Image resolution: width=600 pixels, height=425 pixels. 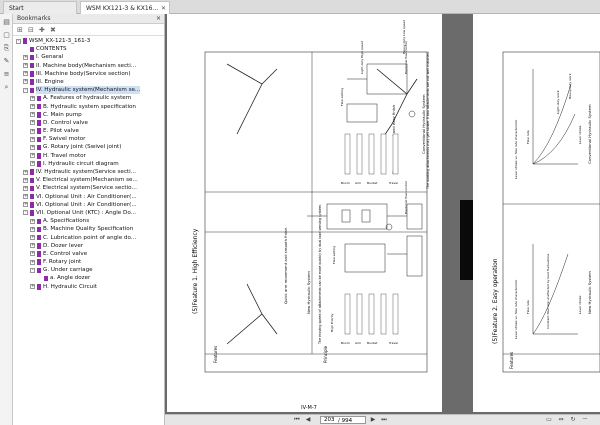 I want to click on next-page-icon: ▶, so click(x=373, y=420).